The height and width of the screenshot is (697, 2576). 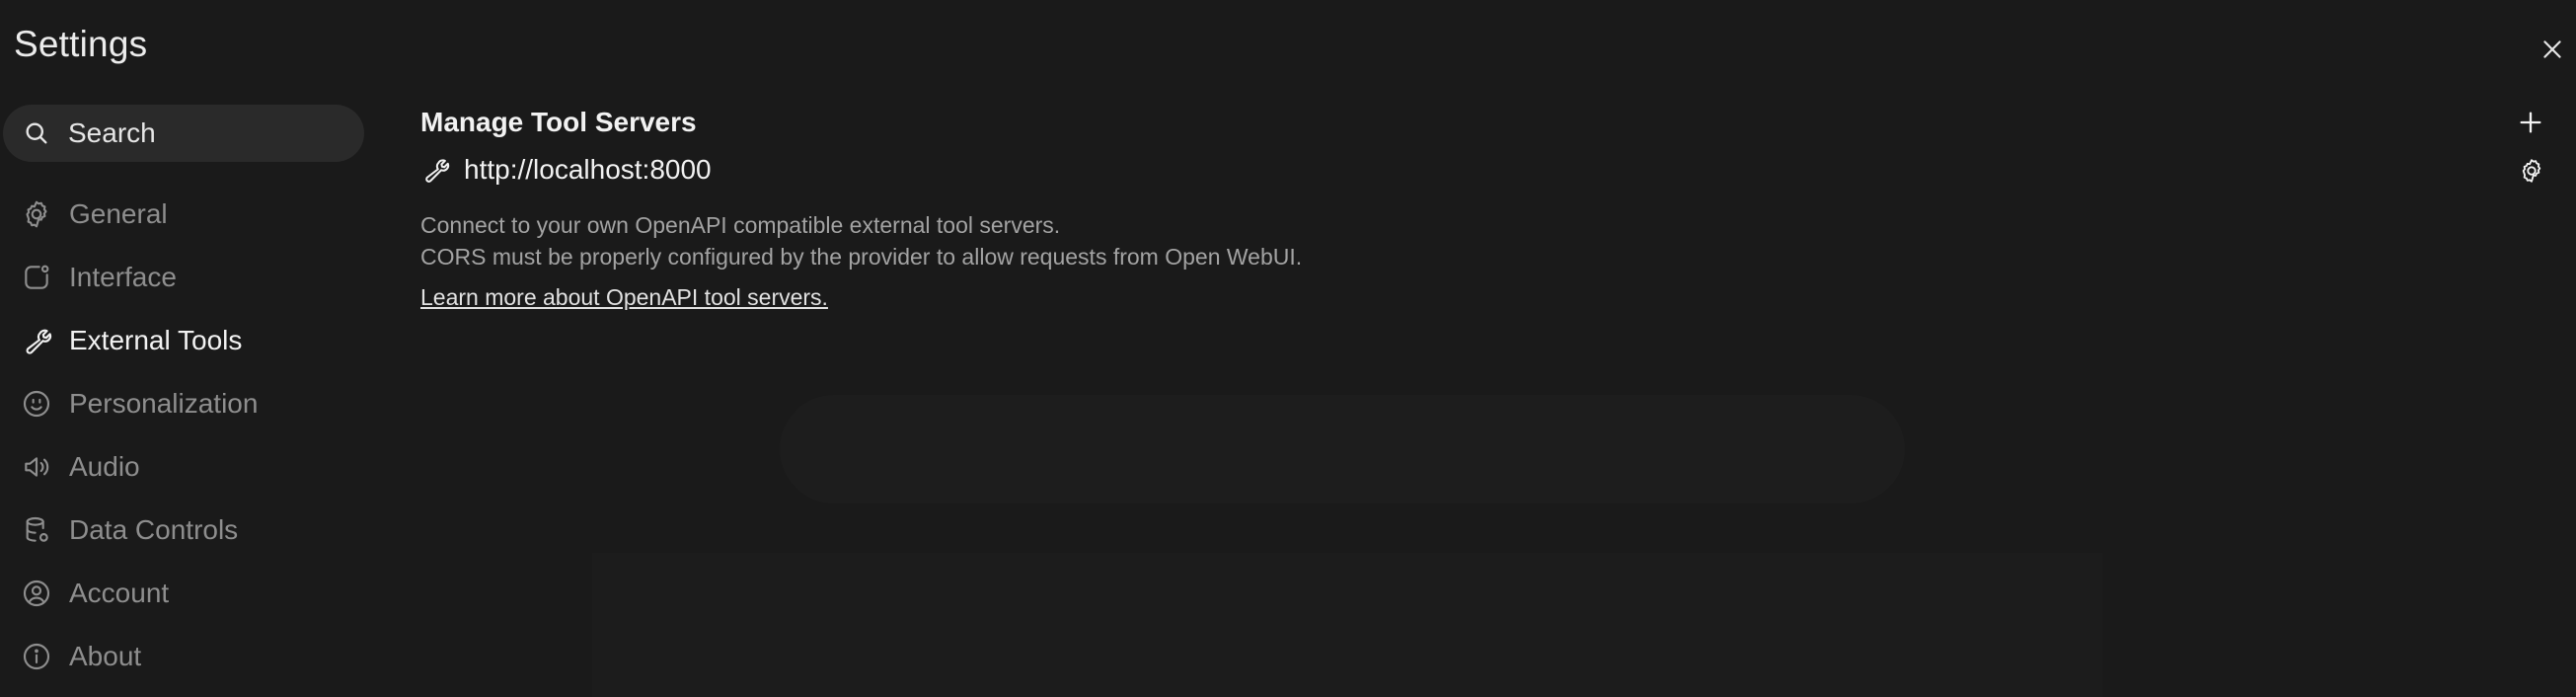 What do you see at coordinates (154, 530) in the screenshot?
I see `sidebar-item-label: Data Controls` at bounding box center [154, 530].